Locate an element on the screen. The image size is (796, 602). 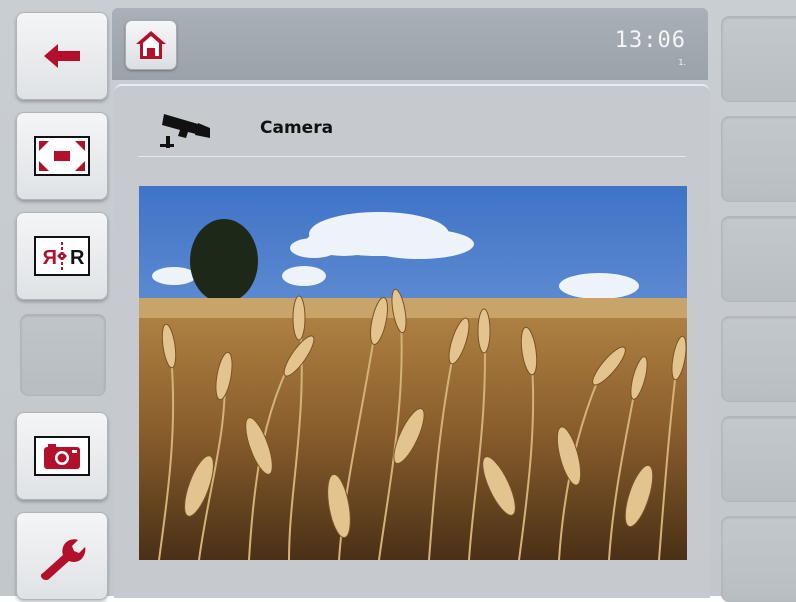
arrow-left-icon is located at coordinates (62, 56).